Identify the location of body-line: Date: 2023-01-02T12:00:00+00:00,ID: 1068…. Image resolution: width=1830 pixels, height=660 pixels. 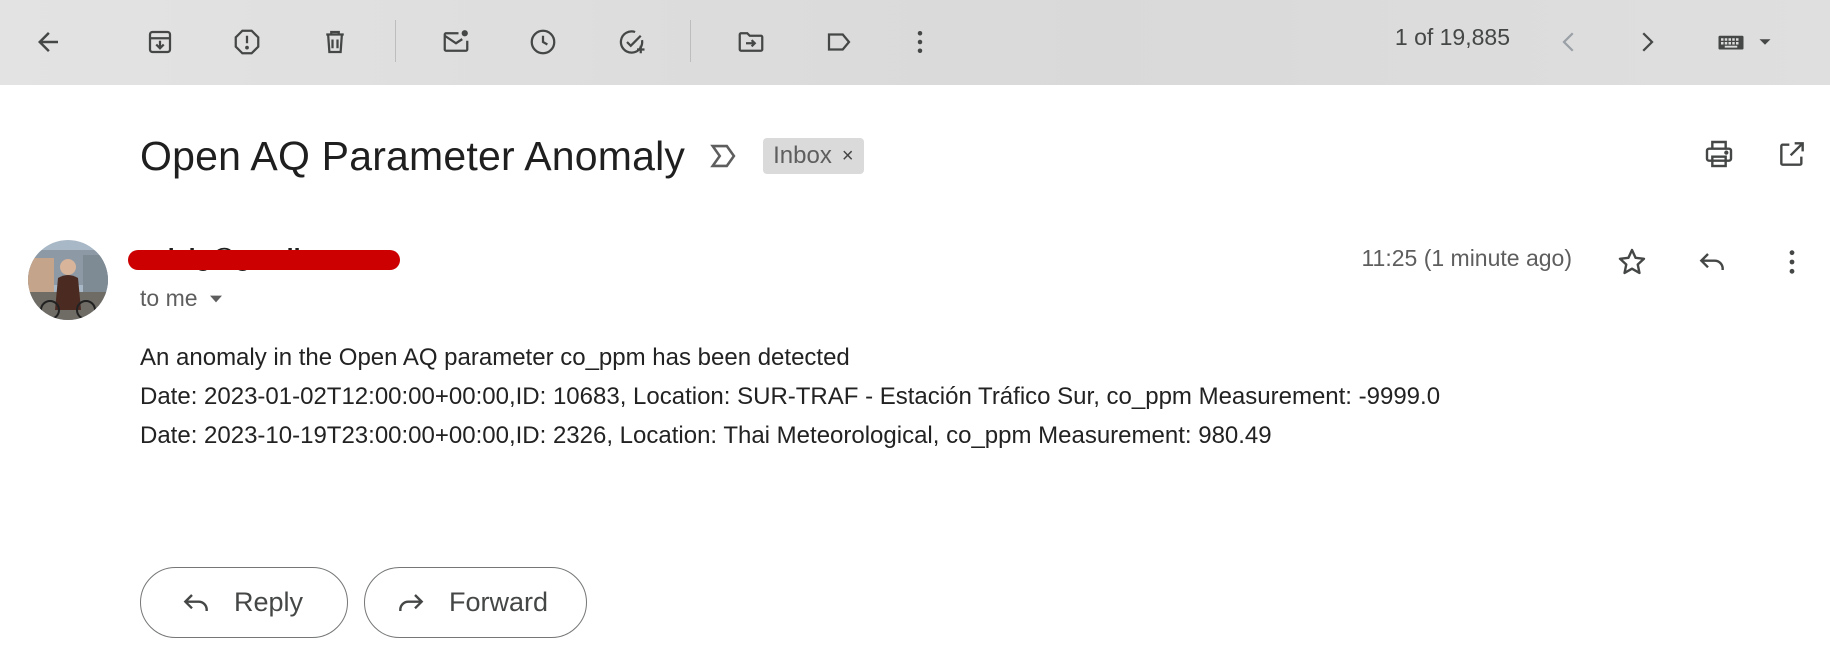
(790, 396).